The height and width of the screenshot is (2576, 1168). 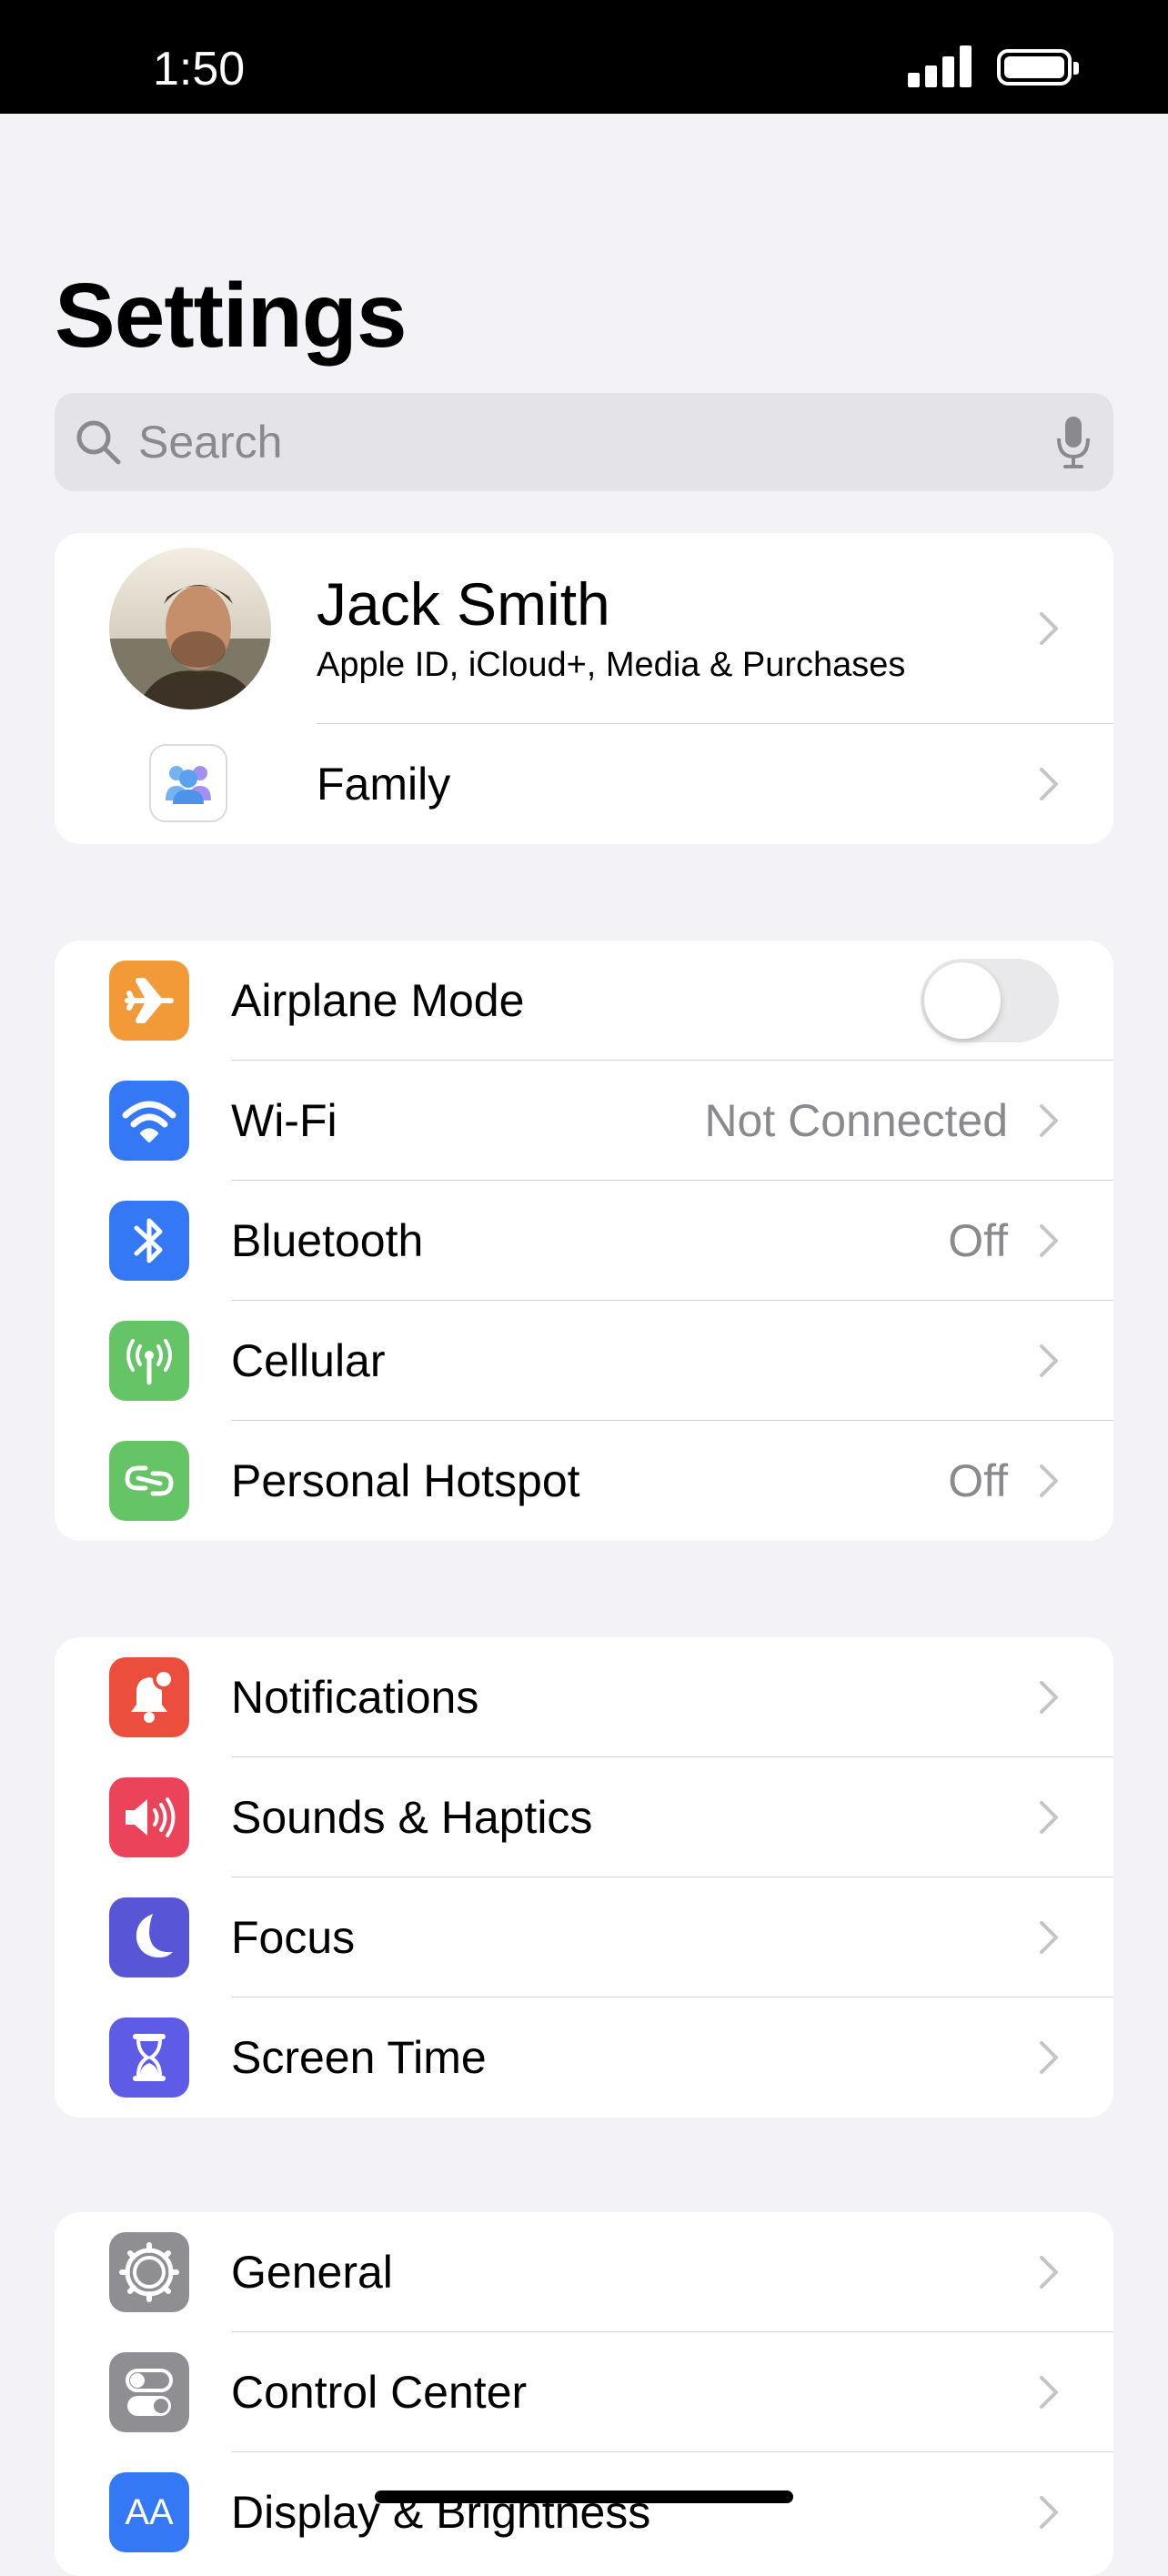 What do you see at coordinates (149, 1121) in the screenshot?
I see `wifi-icon` at bounding box center [149, 1121].